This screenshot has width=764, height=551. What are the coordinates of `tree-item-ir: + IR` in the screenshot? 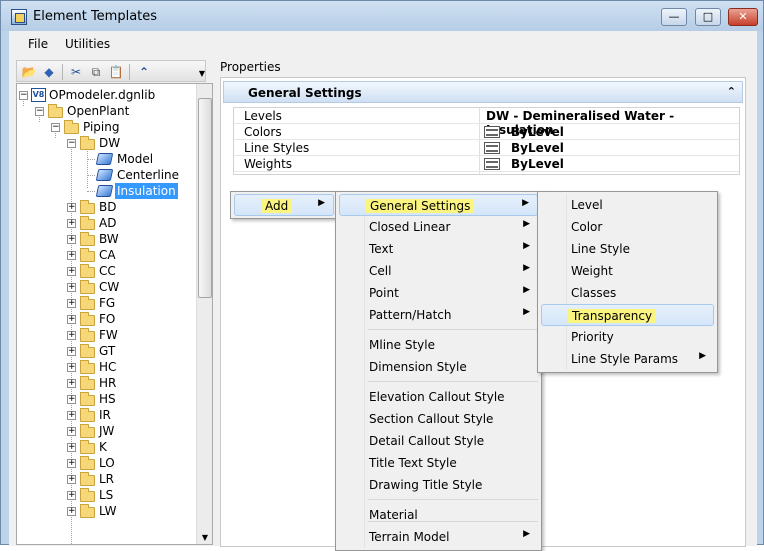 It's located at (127, 415).